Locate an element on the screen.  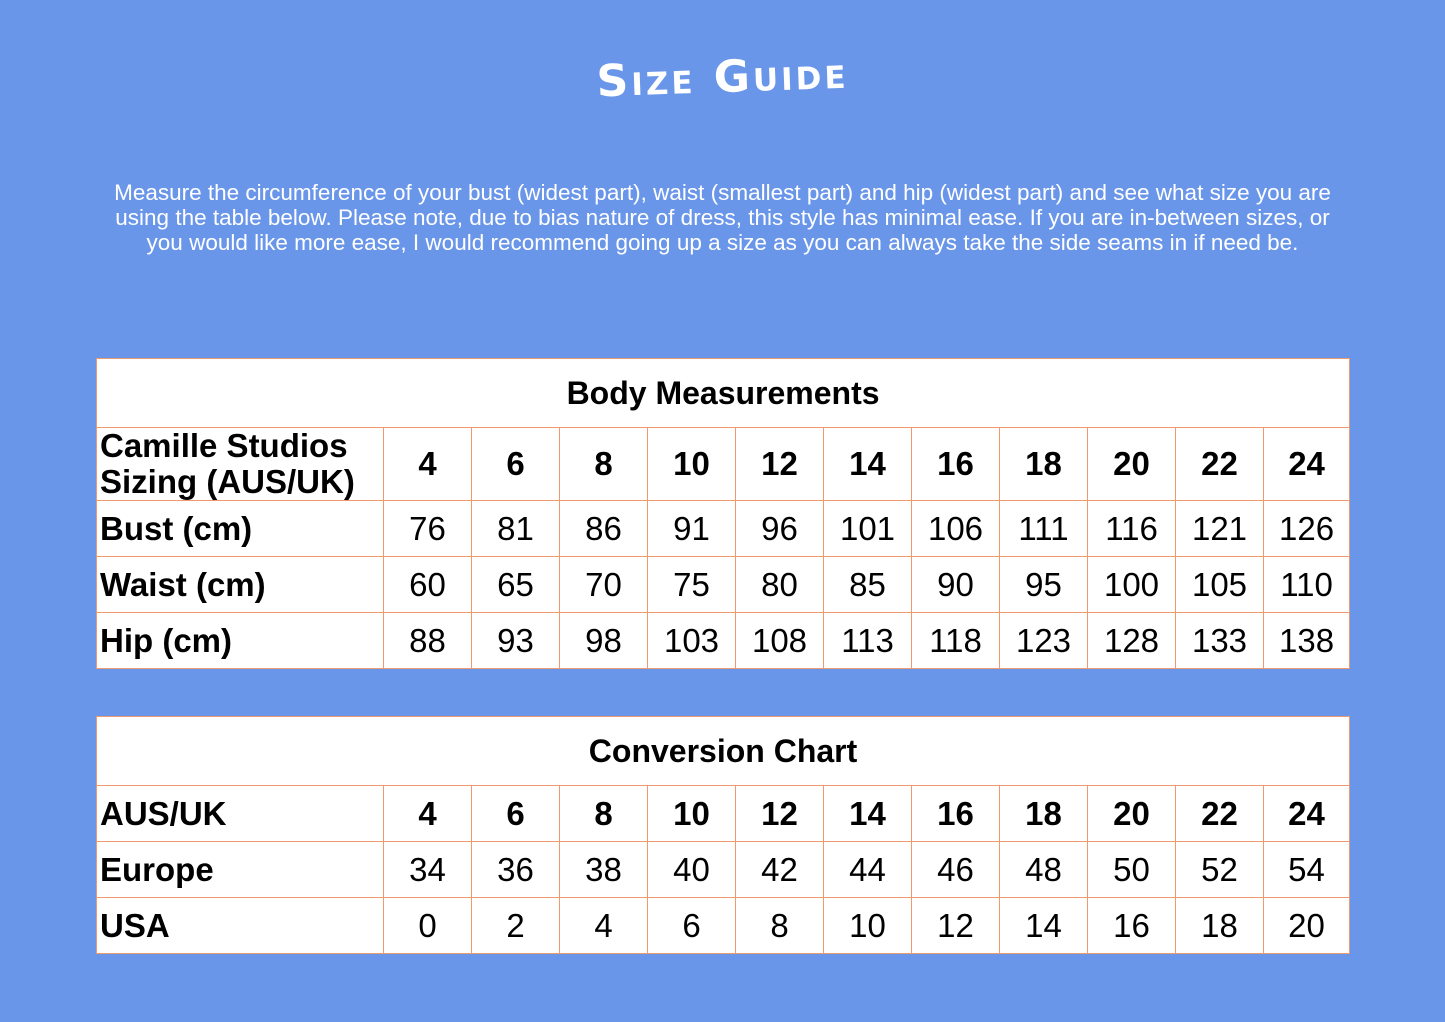
table-row-usa: USA 0 2 4 6 8 10 12 14 16 18 20 is located at coordinates (723, 925).